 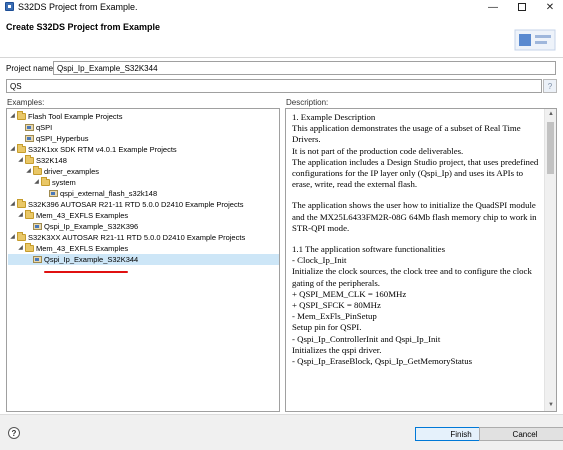 I want to click on scrollbar-thumb, so click(x=550, y=148).